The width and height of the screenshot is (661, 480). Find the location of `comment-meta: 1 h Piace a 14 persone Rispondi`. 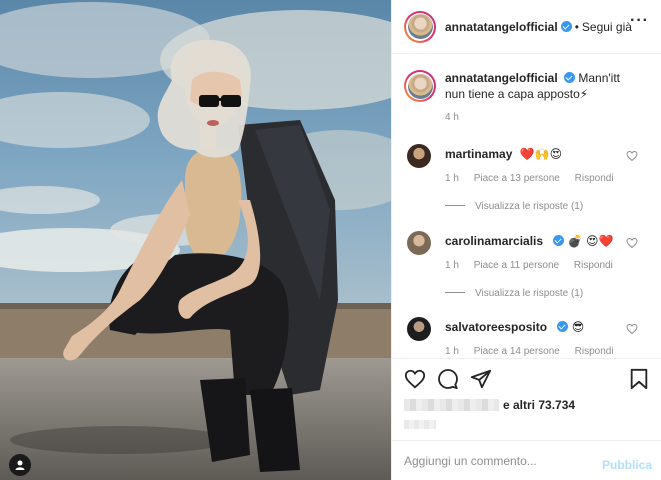

comment-meta: 1 h Piace a 14 persone Rispondi is located at coordinates (535, 351).